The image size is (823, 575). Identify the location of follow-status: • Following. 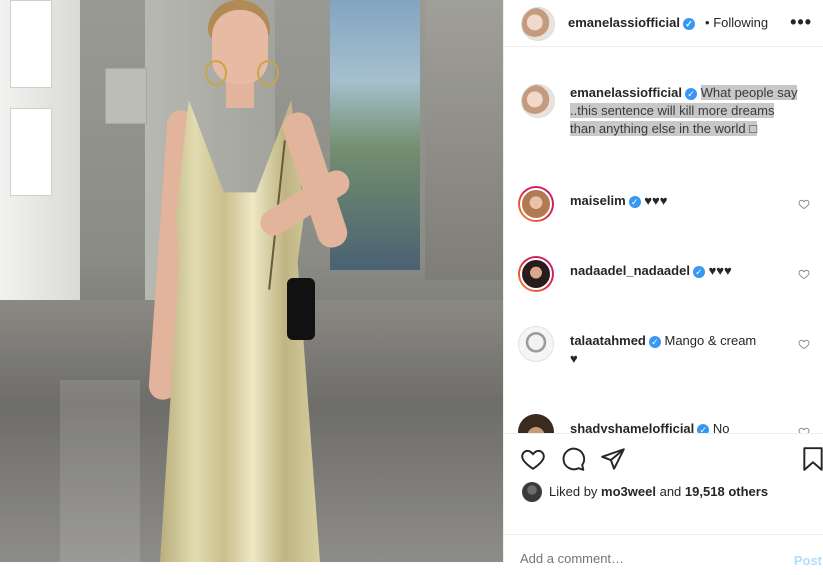
(736, 22).